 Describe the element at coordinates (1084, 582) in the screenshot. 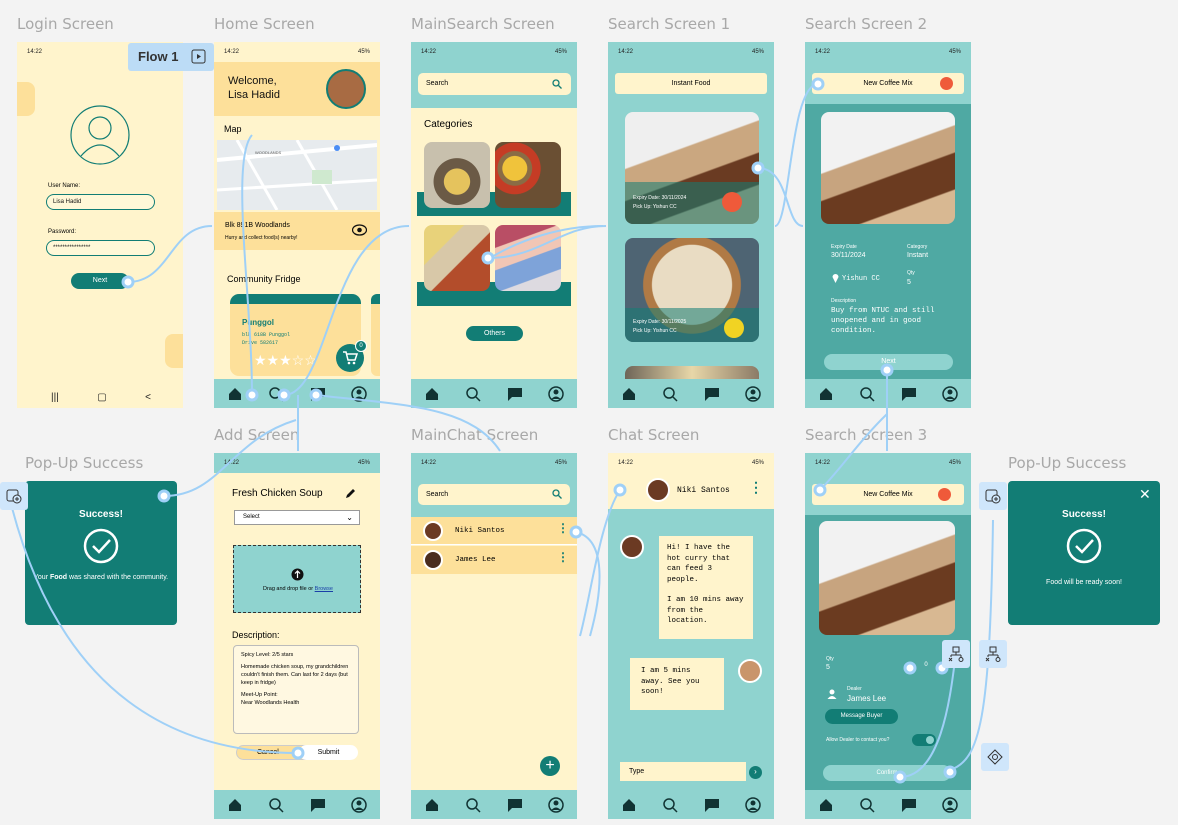

I see `popup-message: Food will be ready soon!` at that location.